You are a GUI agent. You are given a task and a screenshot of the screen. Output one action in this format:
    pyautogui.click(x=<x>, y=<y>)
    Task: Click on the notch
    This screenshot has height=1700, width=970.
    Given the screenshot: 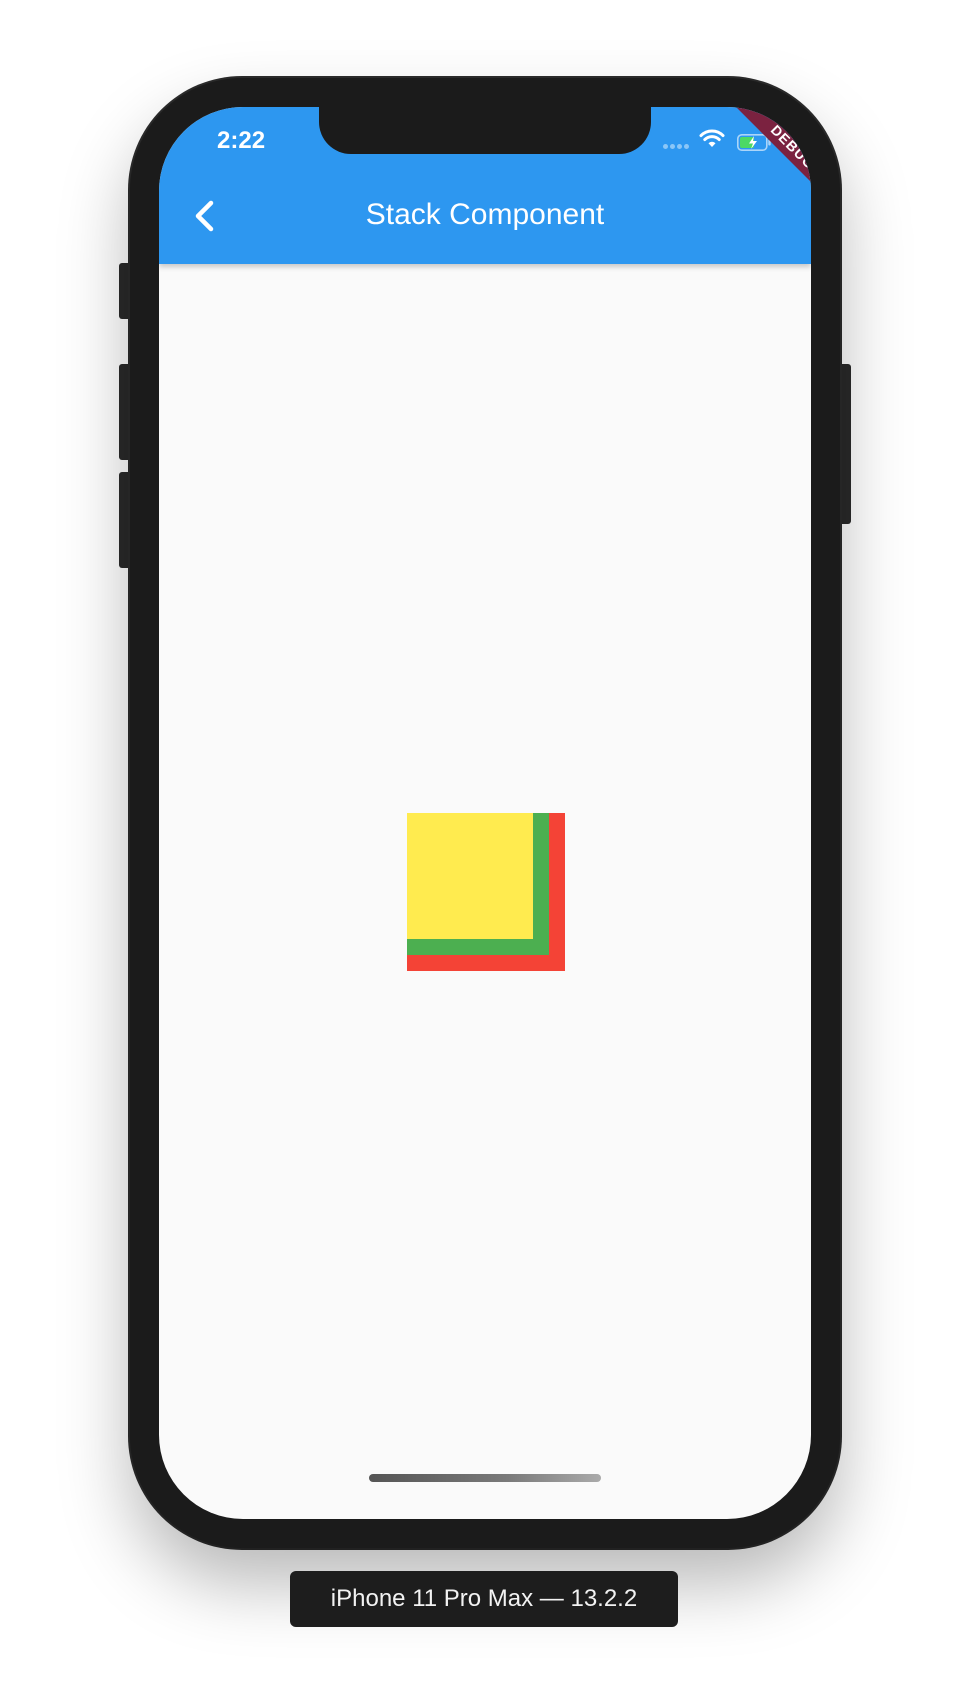 What is the action you would take?
    pyautogui.click(x=485, y=130)
    